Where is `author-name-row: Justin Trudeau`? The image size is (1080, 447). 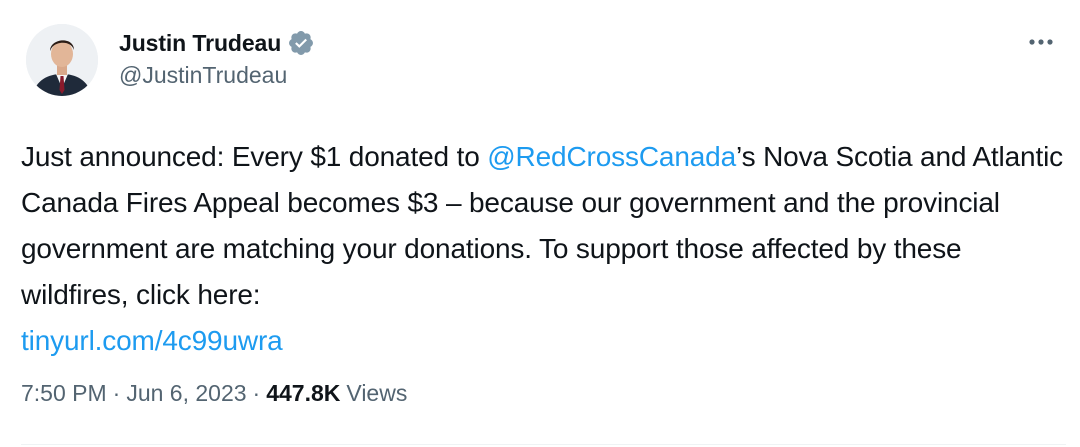 author-name-row: Justin Trudeau is located at coordinates (217, 43).